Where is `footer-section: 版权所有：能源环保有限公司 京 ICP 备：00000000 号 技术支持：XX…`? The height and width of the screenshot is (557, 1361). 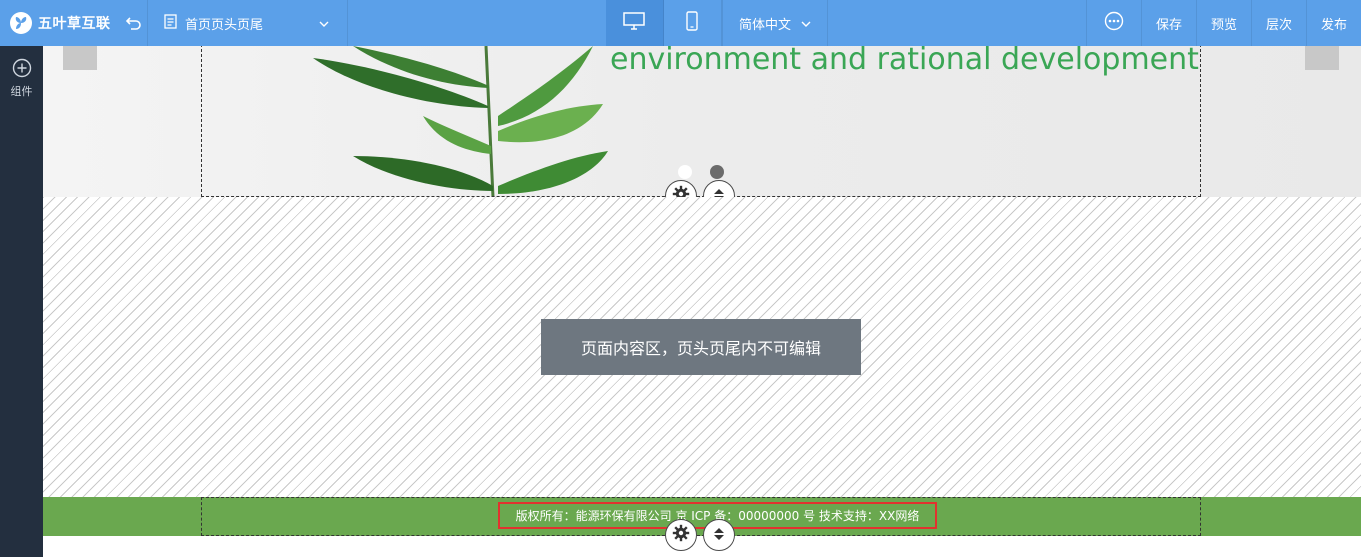 footer-section: 版权所有：能源环保有限公司 京 ICP 备：00000000 号 技术支持：XX… is located at coordinates (702, 516).